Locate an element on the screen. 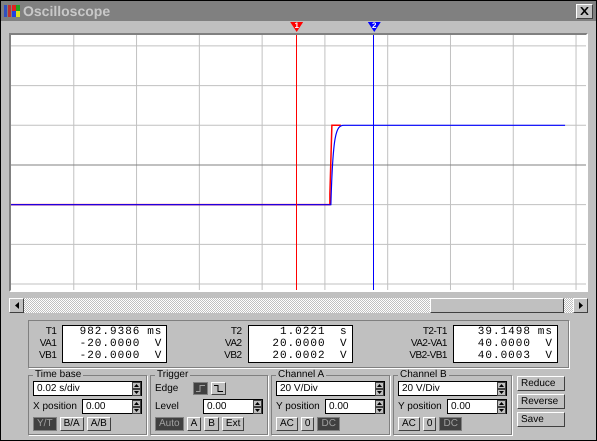 This screenshot has width=597, height=441. readout-value: 20.0000 is located at coordinates (299, 344).